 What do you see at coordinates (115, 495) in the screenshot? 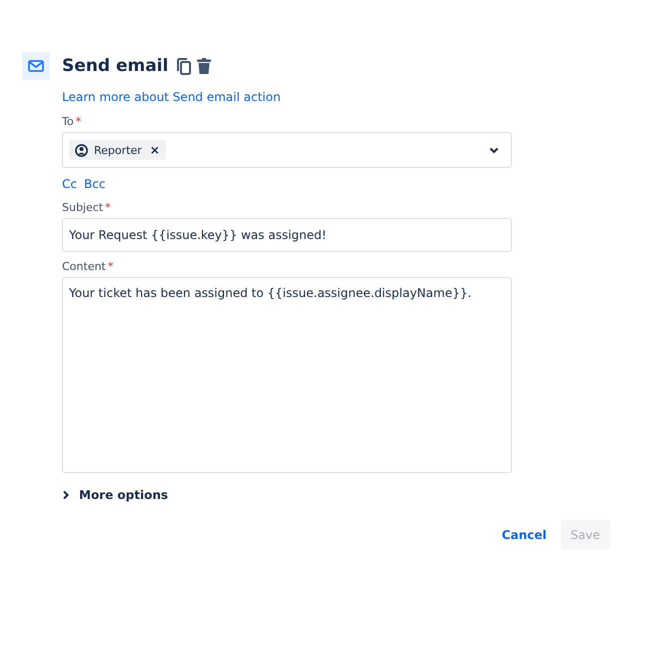
I see `more-options-toggle: More options` at bounding box center [115, 495].